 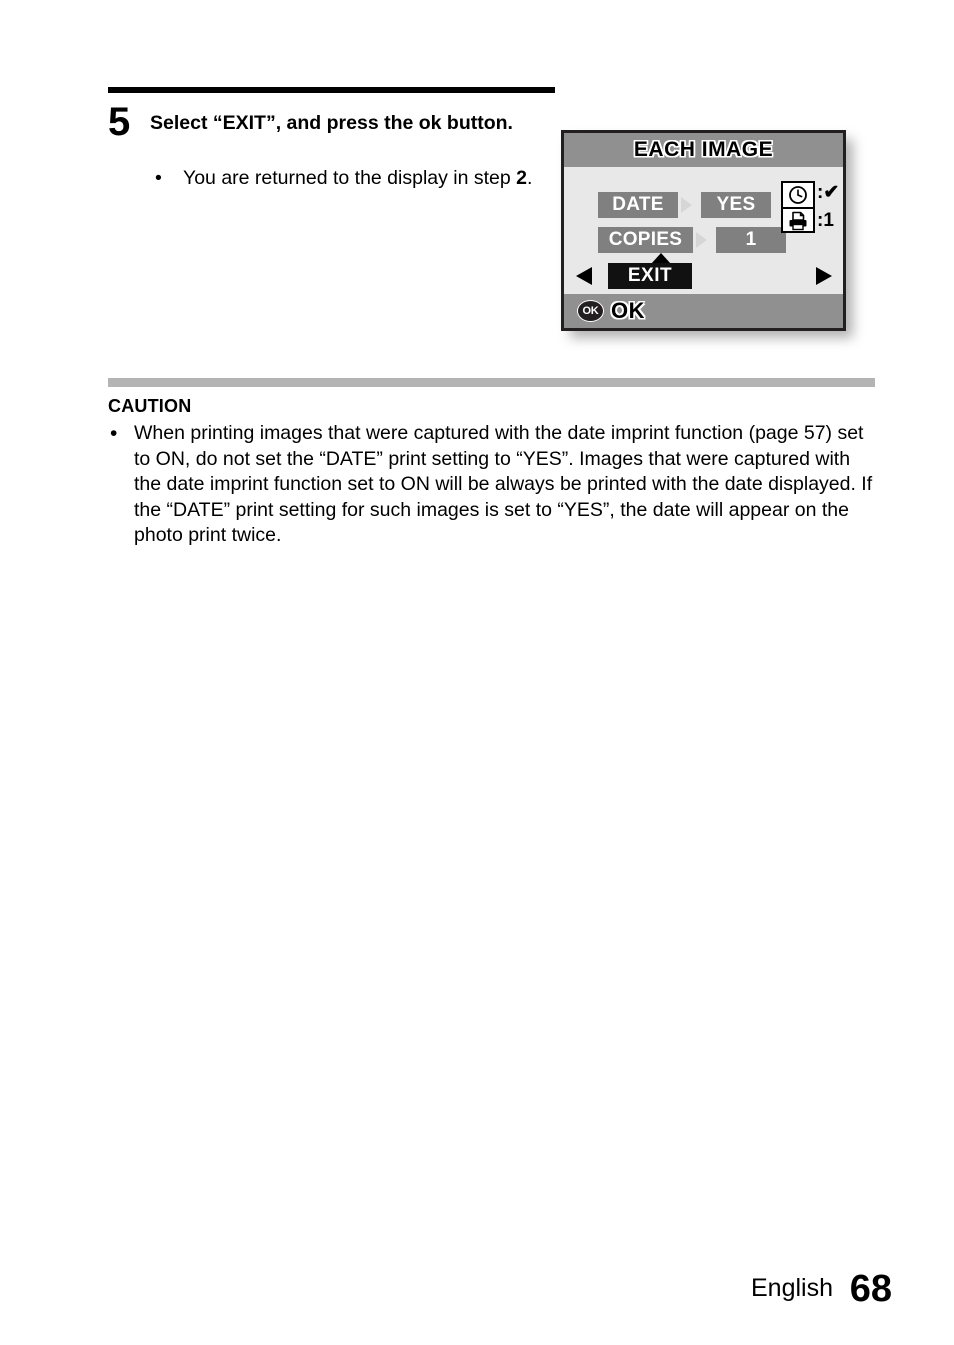 What do you see at coordinates (650, 276) in the screenshot?
I see `exit-button: EXIT` at bounding box center [650, 276].